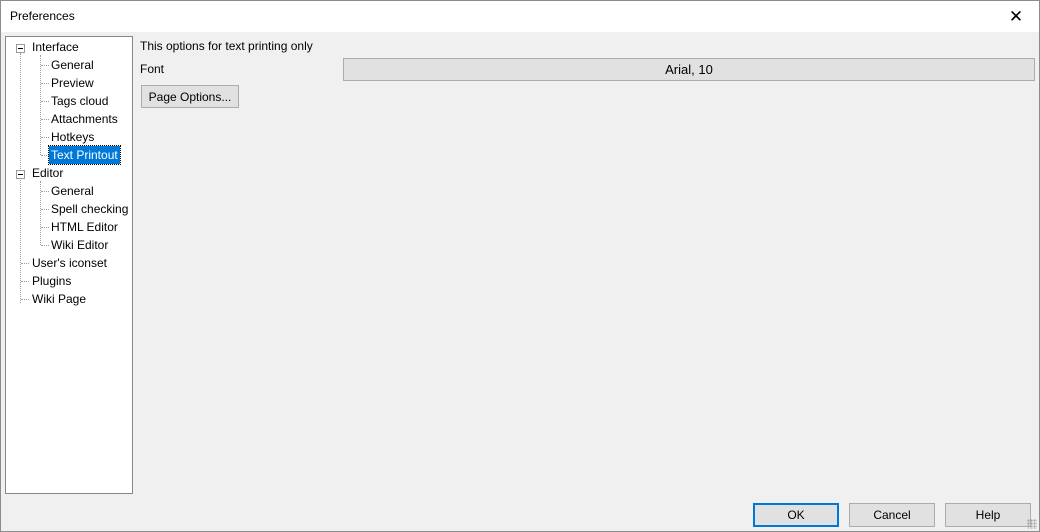 The width and height of the screenshot is (1040, 532). Describe the element at coordinates (988, 515) in the screenshot. I see `help-button: Help` at that location.